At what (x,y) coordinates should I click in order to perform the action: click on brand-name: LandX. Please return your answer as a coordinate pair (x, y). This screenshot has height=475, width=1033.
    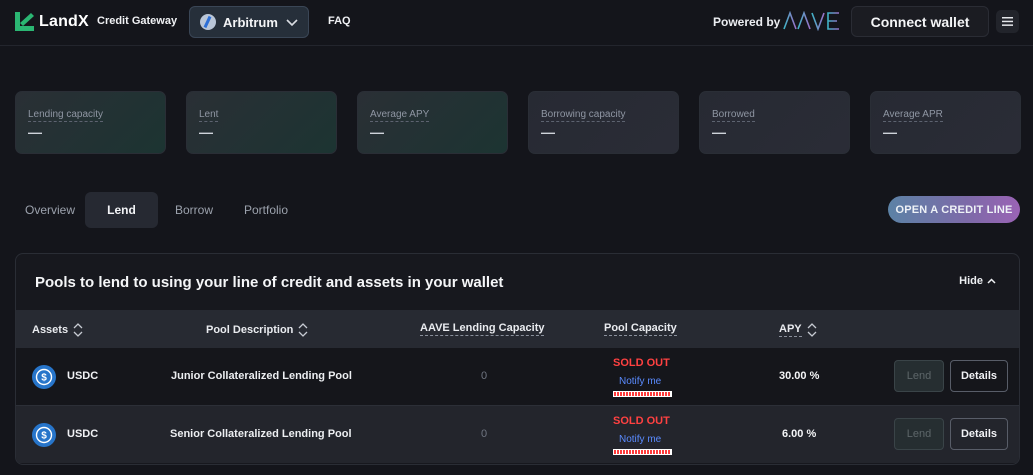
    Looking at the image, I should click on (64, 21).